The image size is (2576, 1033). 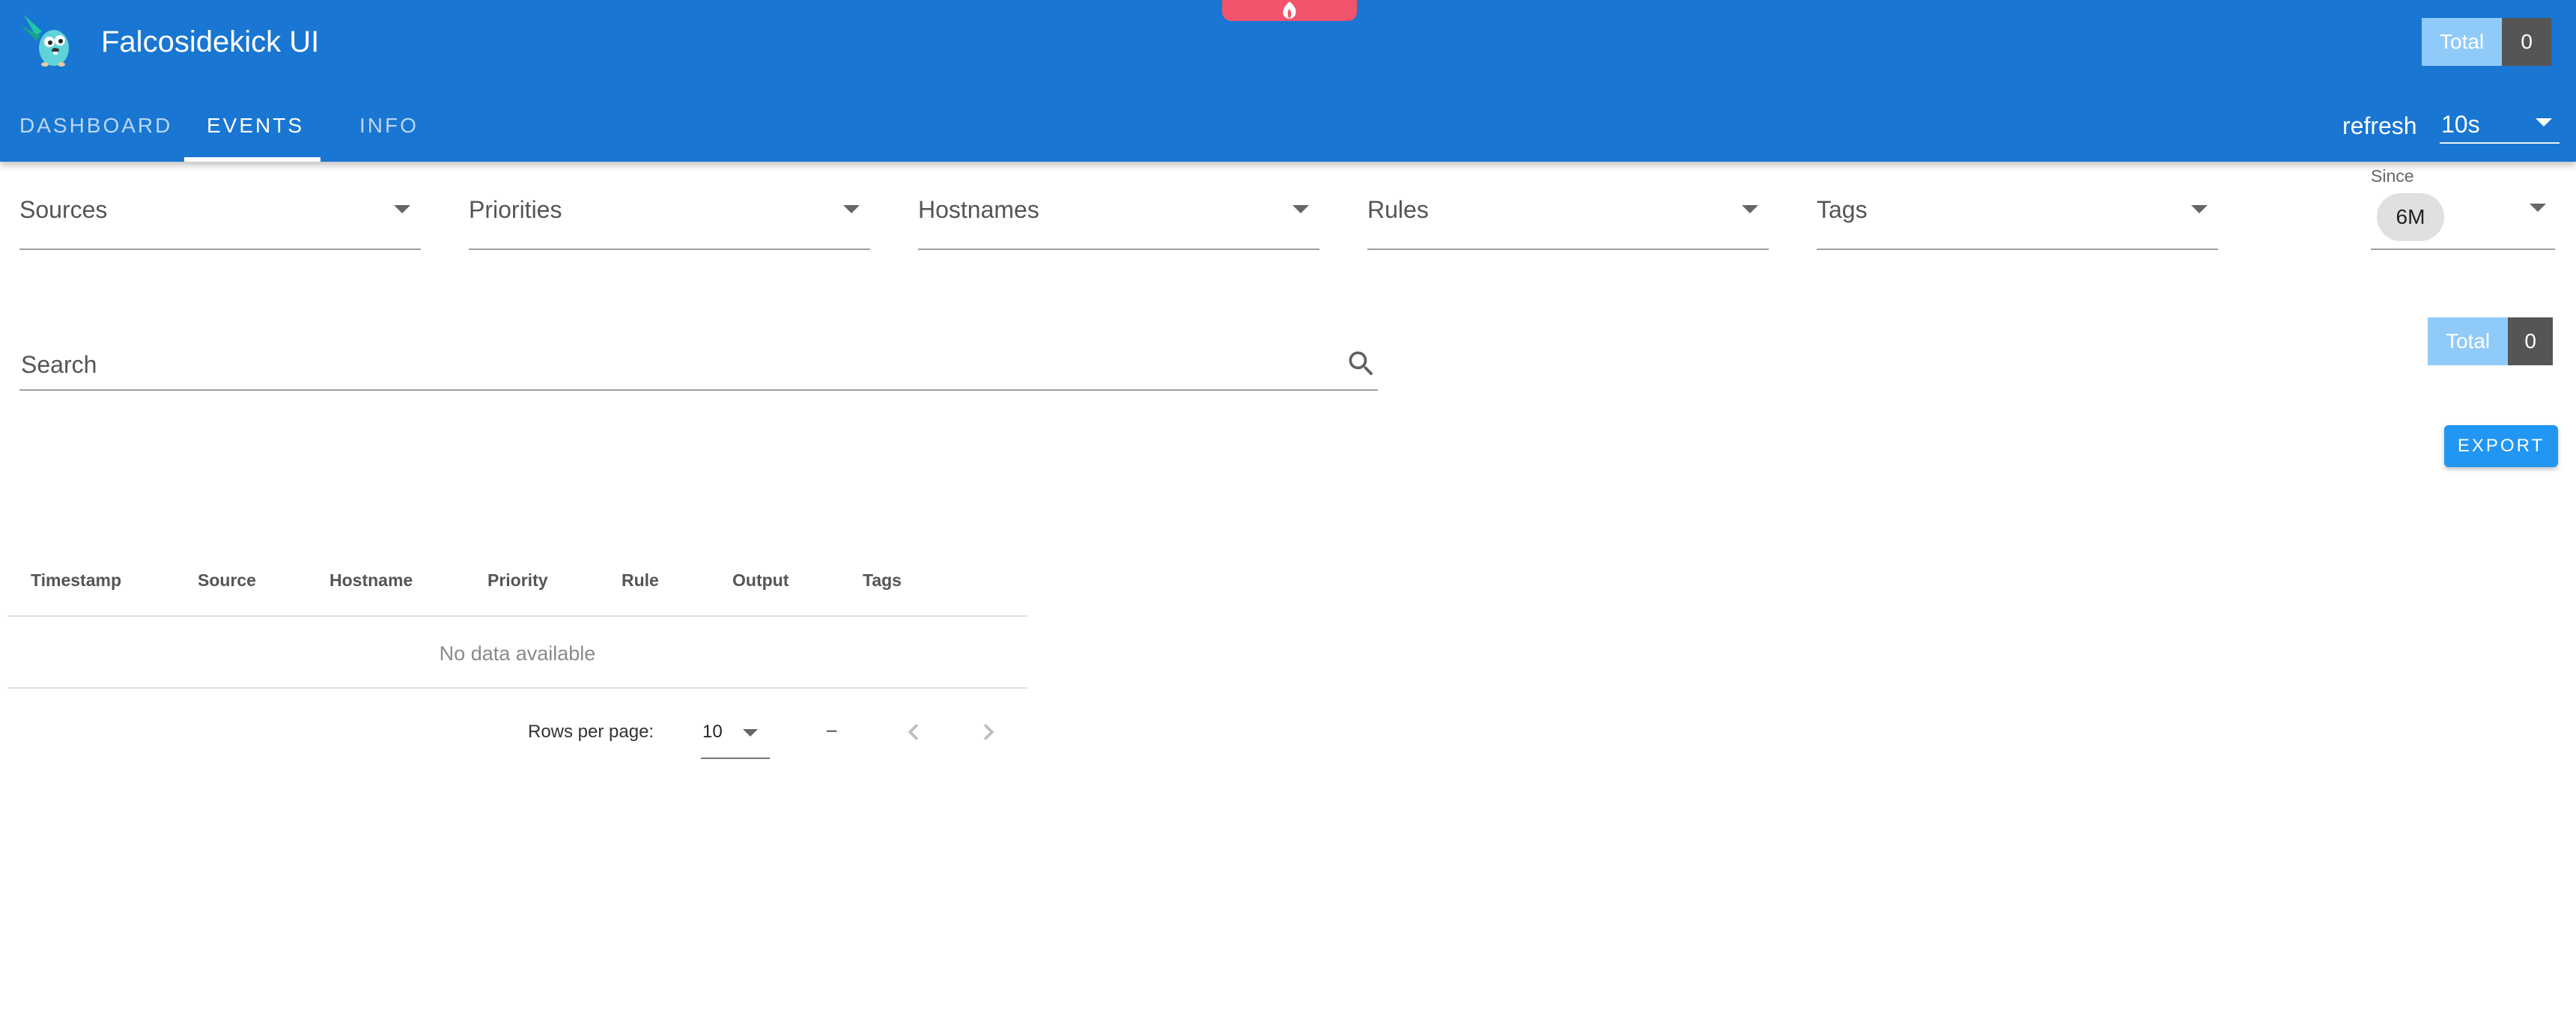 What do you see at coordinates (2468, 341) in the screenshot?
I see `events-total-label: Total` at bounding box center [2468, 341].